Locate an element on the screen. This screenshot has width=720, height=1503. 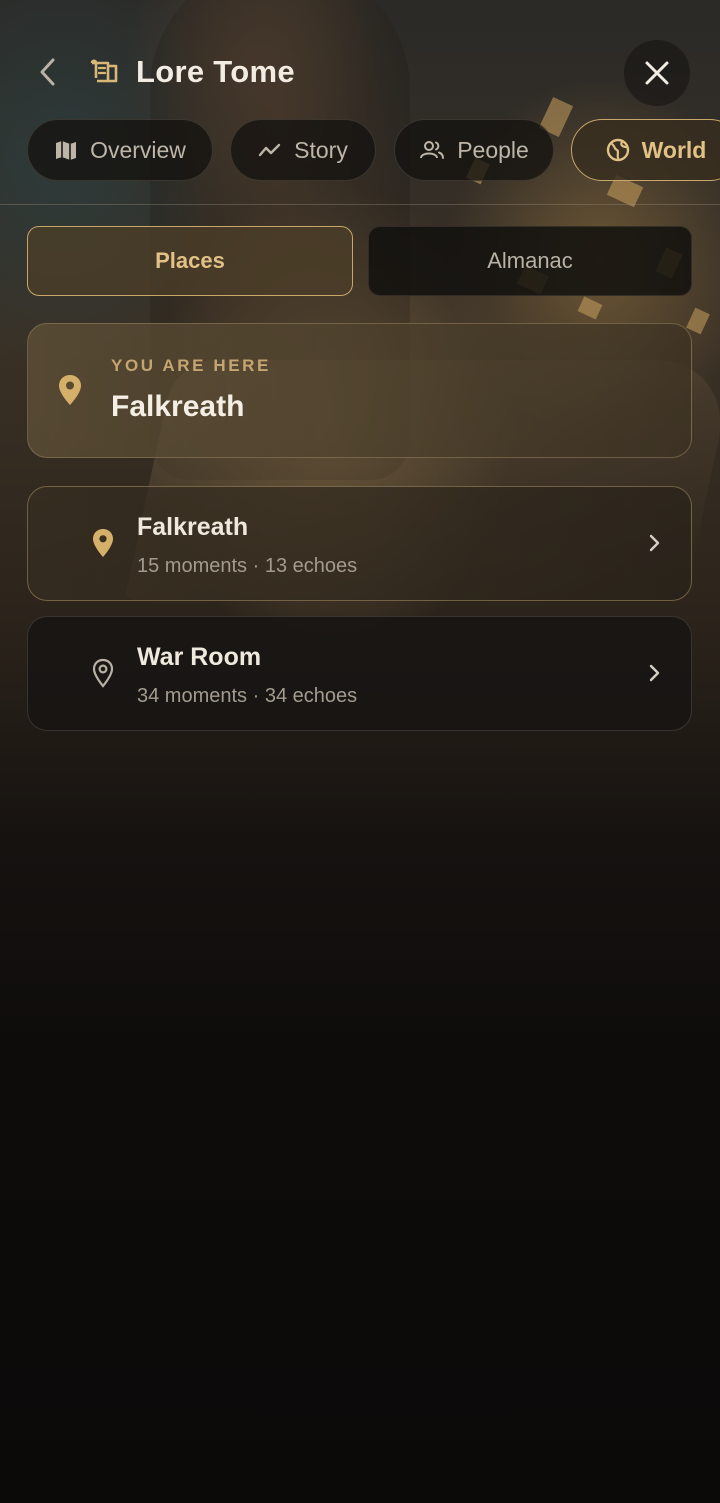
tab-story: Story is located at coordinates (303, 150).